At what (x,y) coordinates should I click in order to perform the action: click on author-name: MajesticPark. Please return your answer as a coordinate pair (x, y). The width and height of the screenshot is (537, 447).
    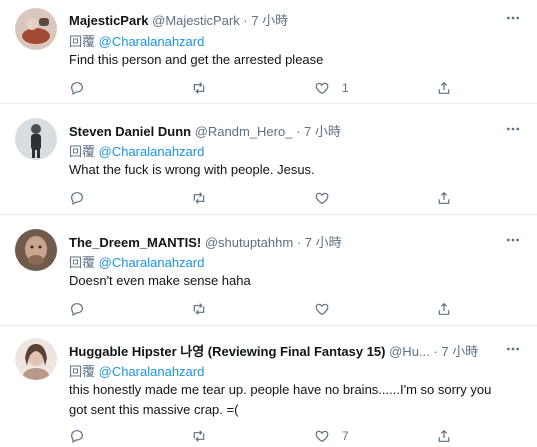
    Looking at the image, I should click on (109, 20).